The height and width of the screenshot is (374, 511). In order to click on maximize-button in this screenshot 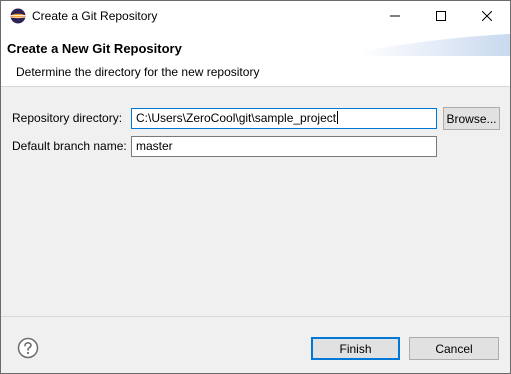, I will do `click(441, 16)`.